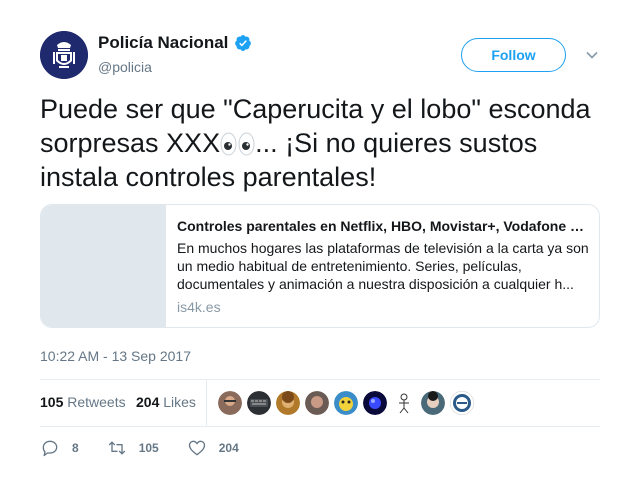  What do you see at coordinates (237, 144) in the screenshot?
I see `eyes-emoji` at bounding box center [237, 144].